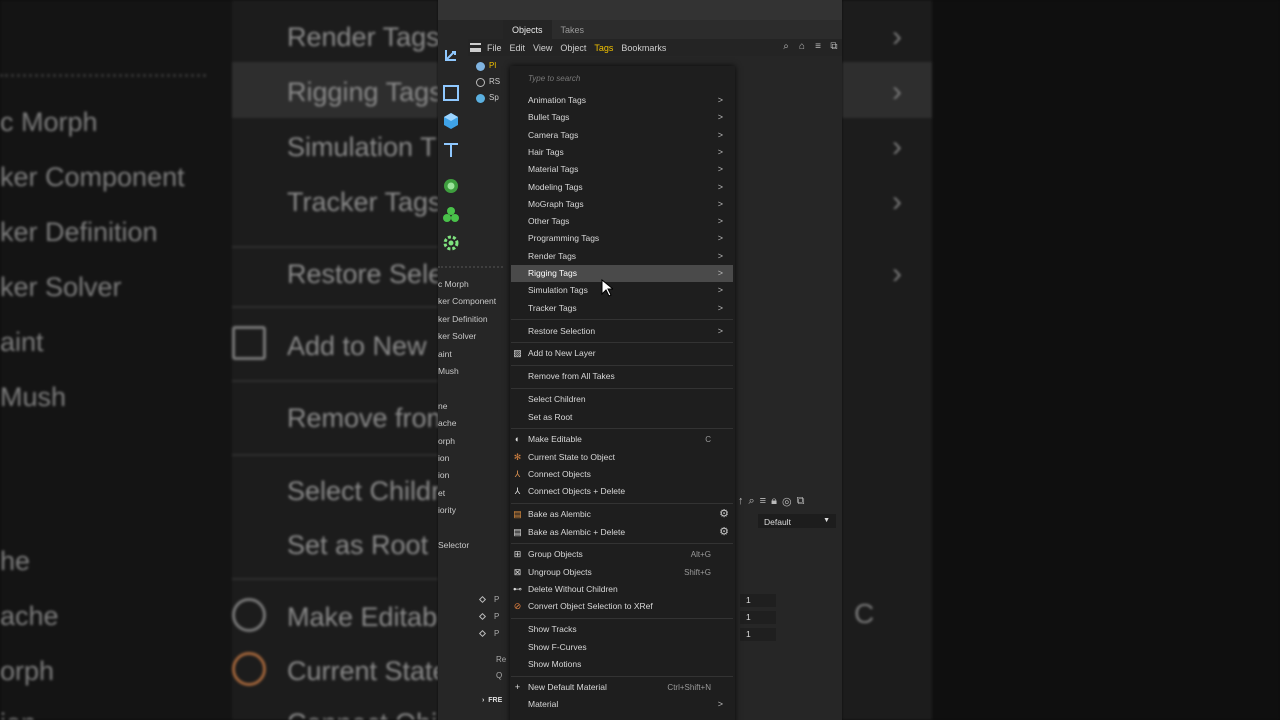 This screenshot has width=1280, height=720. Describe the element at coordinates (622, 238) in the screenshot. I see `menu-item-programming-tags: Programming Tags >` at that location.